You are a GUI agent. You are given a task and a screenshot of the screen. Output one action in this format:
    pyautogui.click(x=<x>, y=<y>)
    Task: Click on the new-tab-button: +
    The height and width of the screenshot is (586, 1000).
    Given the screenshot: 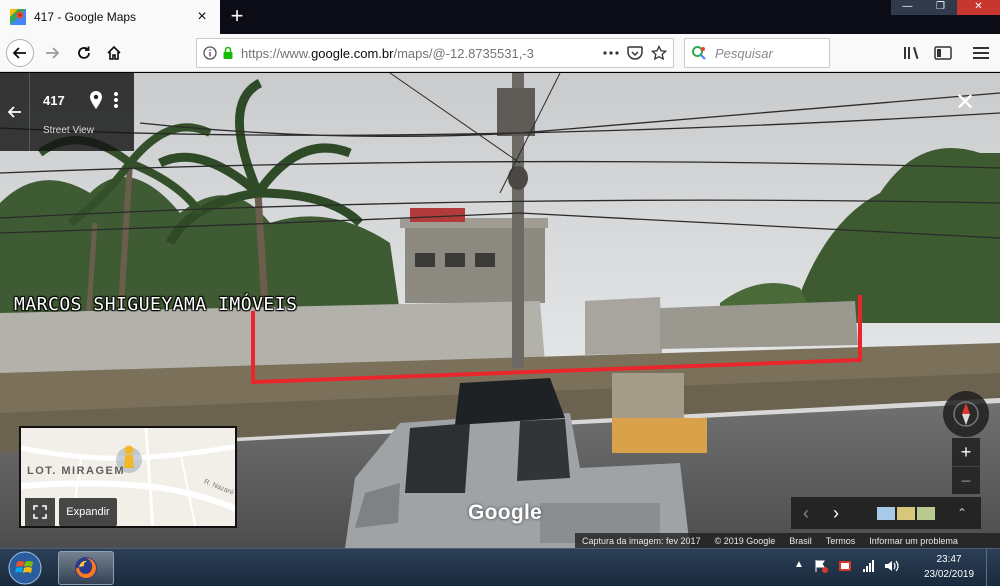 What is the action you would take?
    pyautogui.click(x=237, y=17)
    